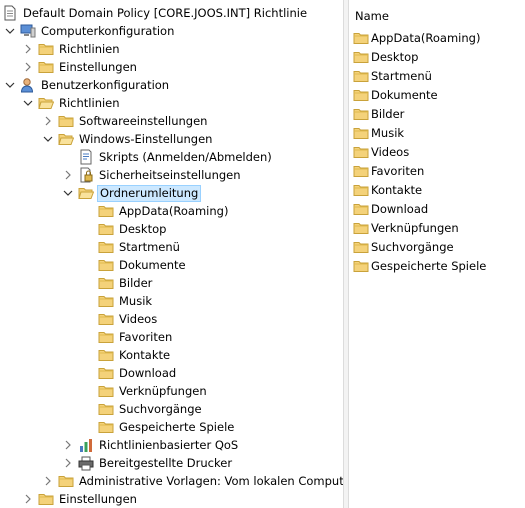 This screenshot has height=508, width=525. I want to click on list-item: Favoriten, so click(388, 170).